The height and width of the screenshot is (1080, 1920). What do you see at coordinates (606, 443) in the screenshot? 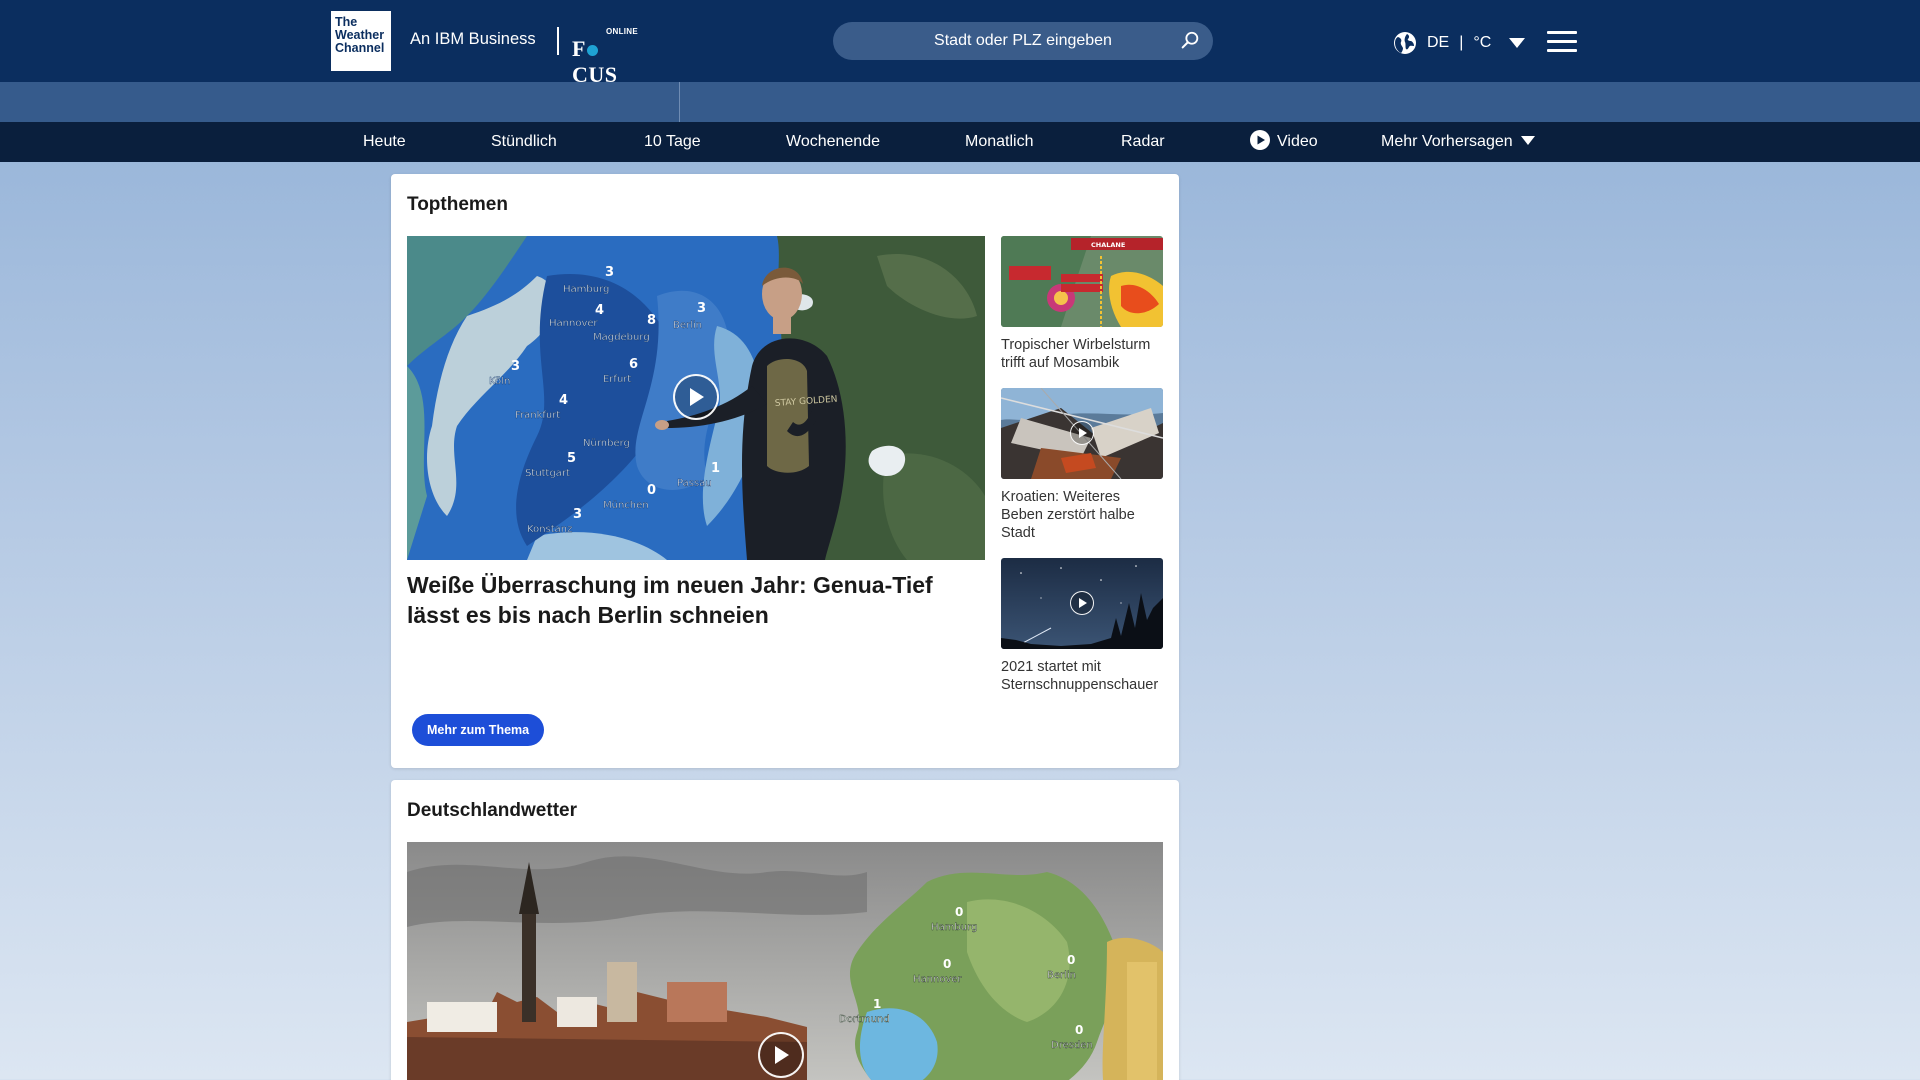
I see `map-city-label: Nürnberg` at bounding box center [606, 443].